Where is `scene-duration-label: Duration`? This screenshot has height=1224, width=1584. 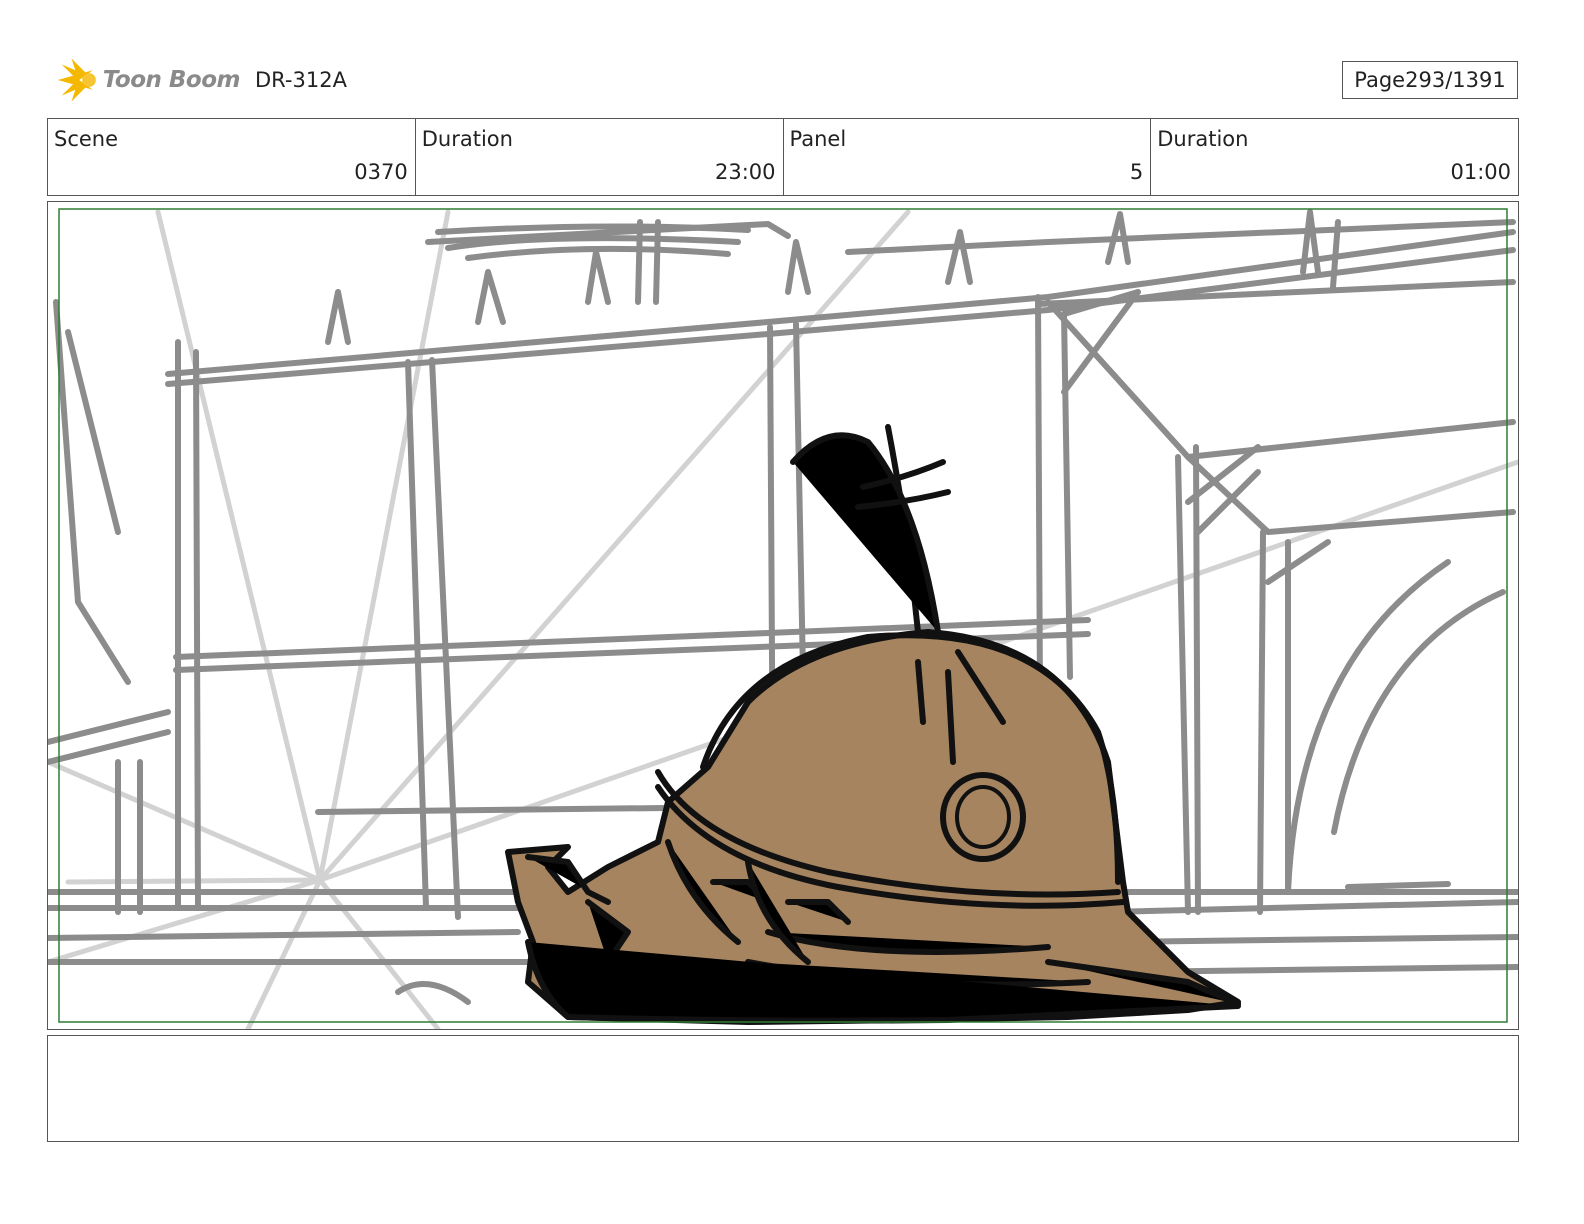
scene-duration-label: Duration is located at coordinates (467, 139).